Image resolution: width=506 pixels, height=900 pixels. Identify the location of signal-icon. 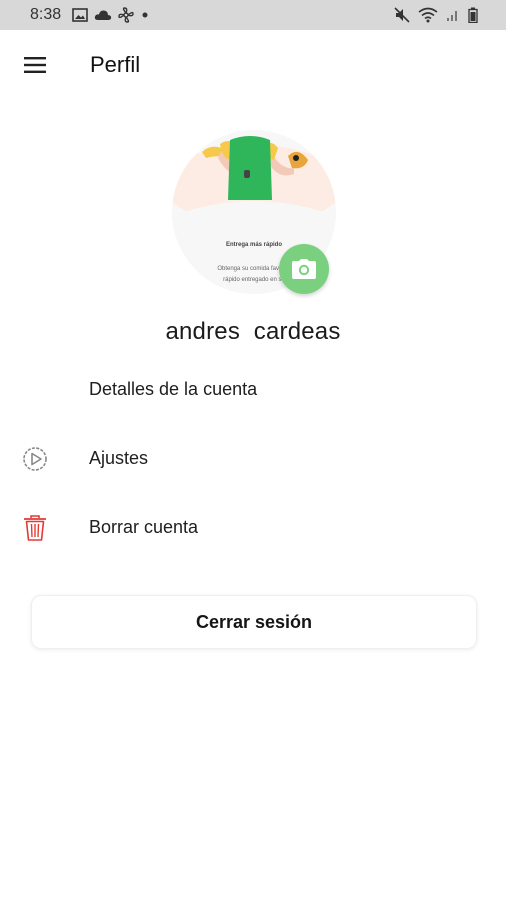
(452, 16).